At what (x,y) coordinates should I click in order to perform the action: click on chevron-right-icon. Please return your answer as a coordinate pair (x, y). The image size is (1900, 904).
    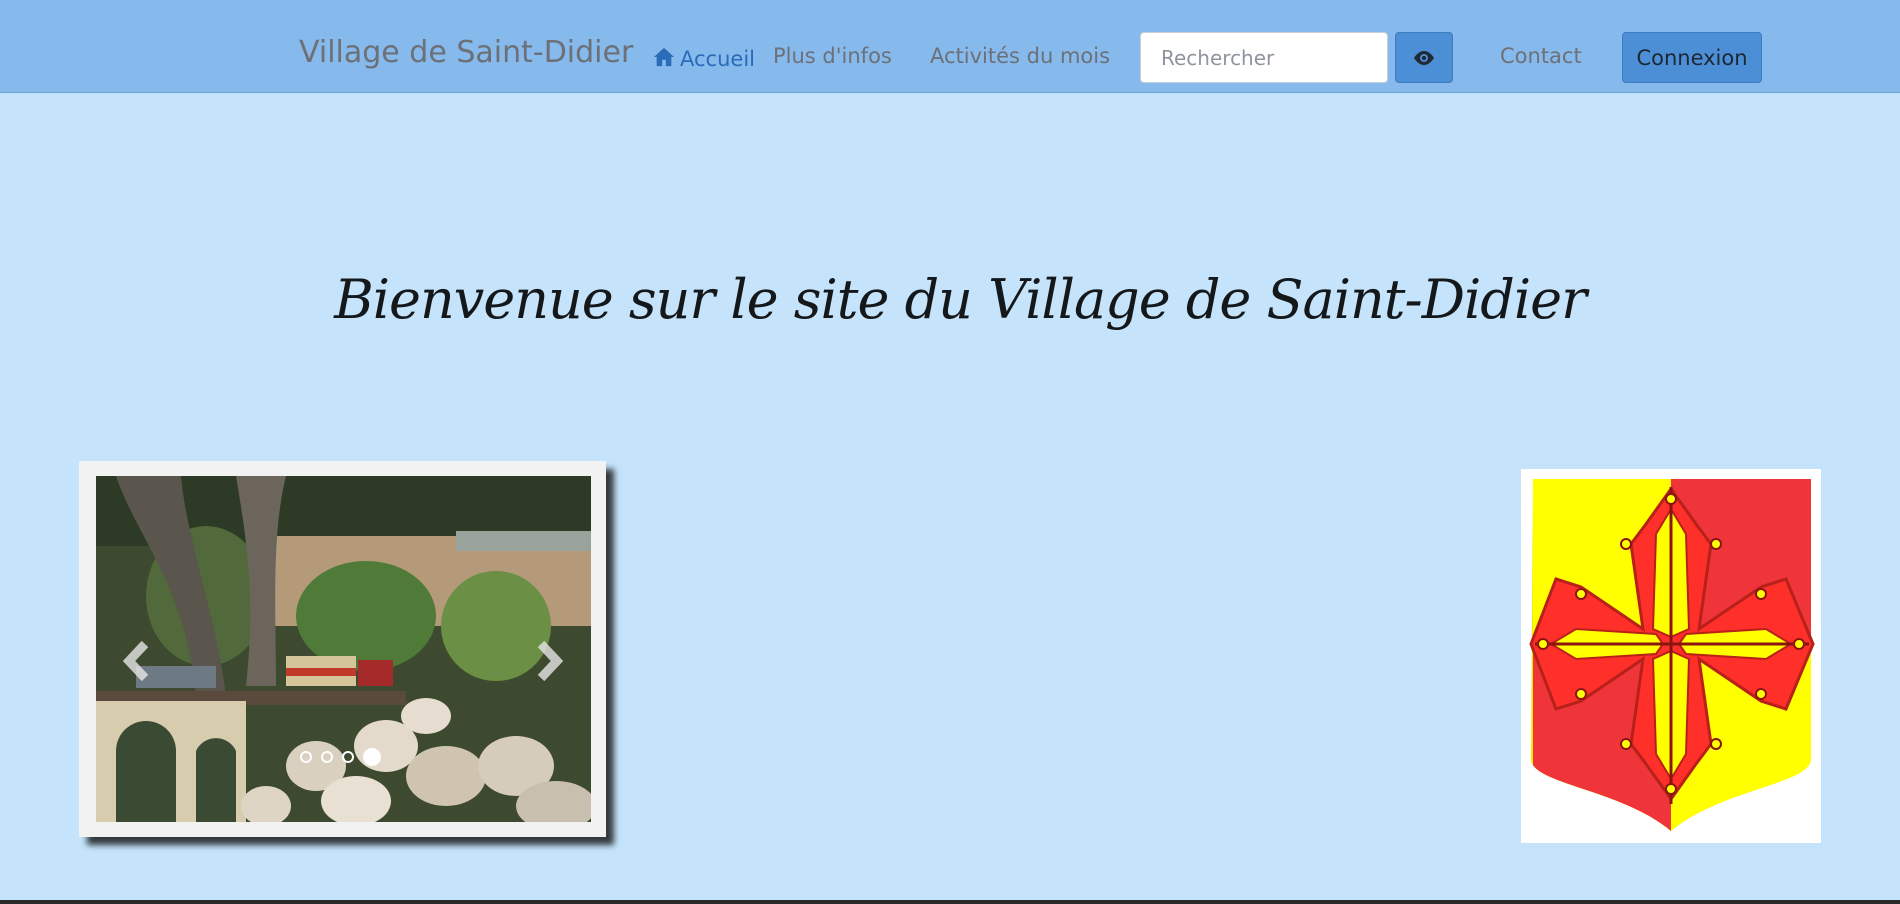
    Looking at the image, I should click on (550, 661).